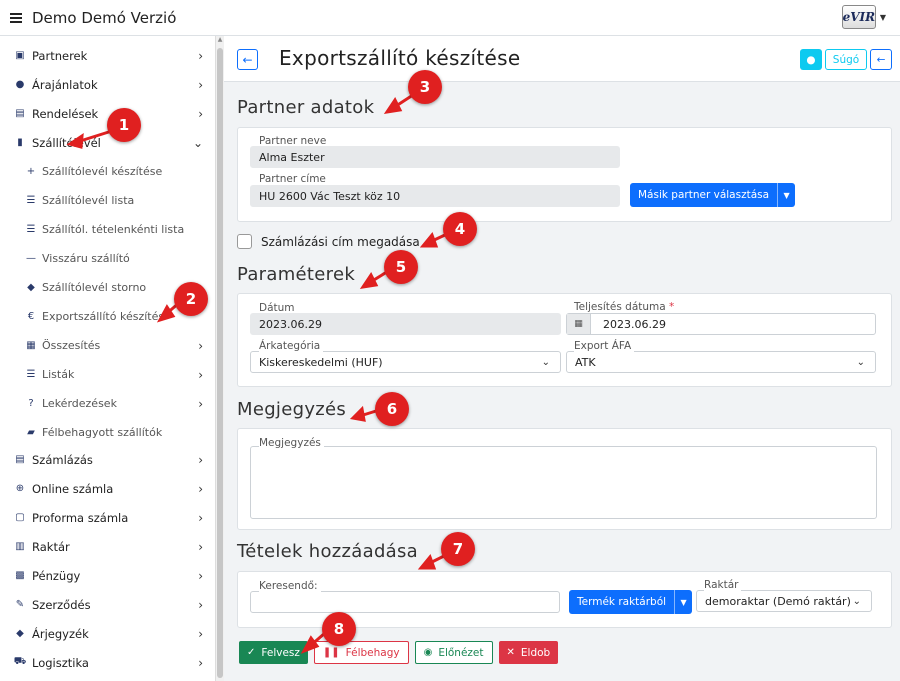  Describe the element at coordinates (280, 652) in the screenshot. I see `save-label: Felvesz` at that location.